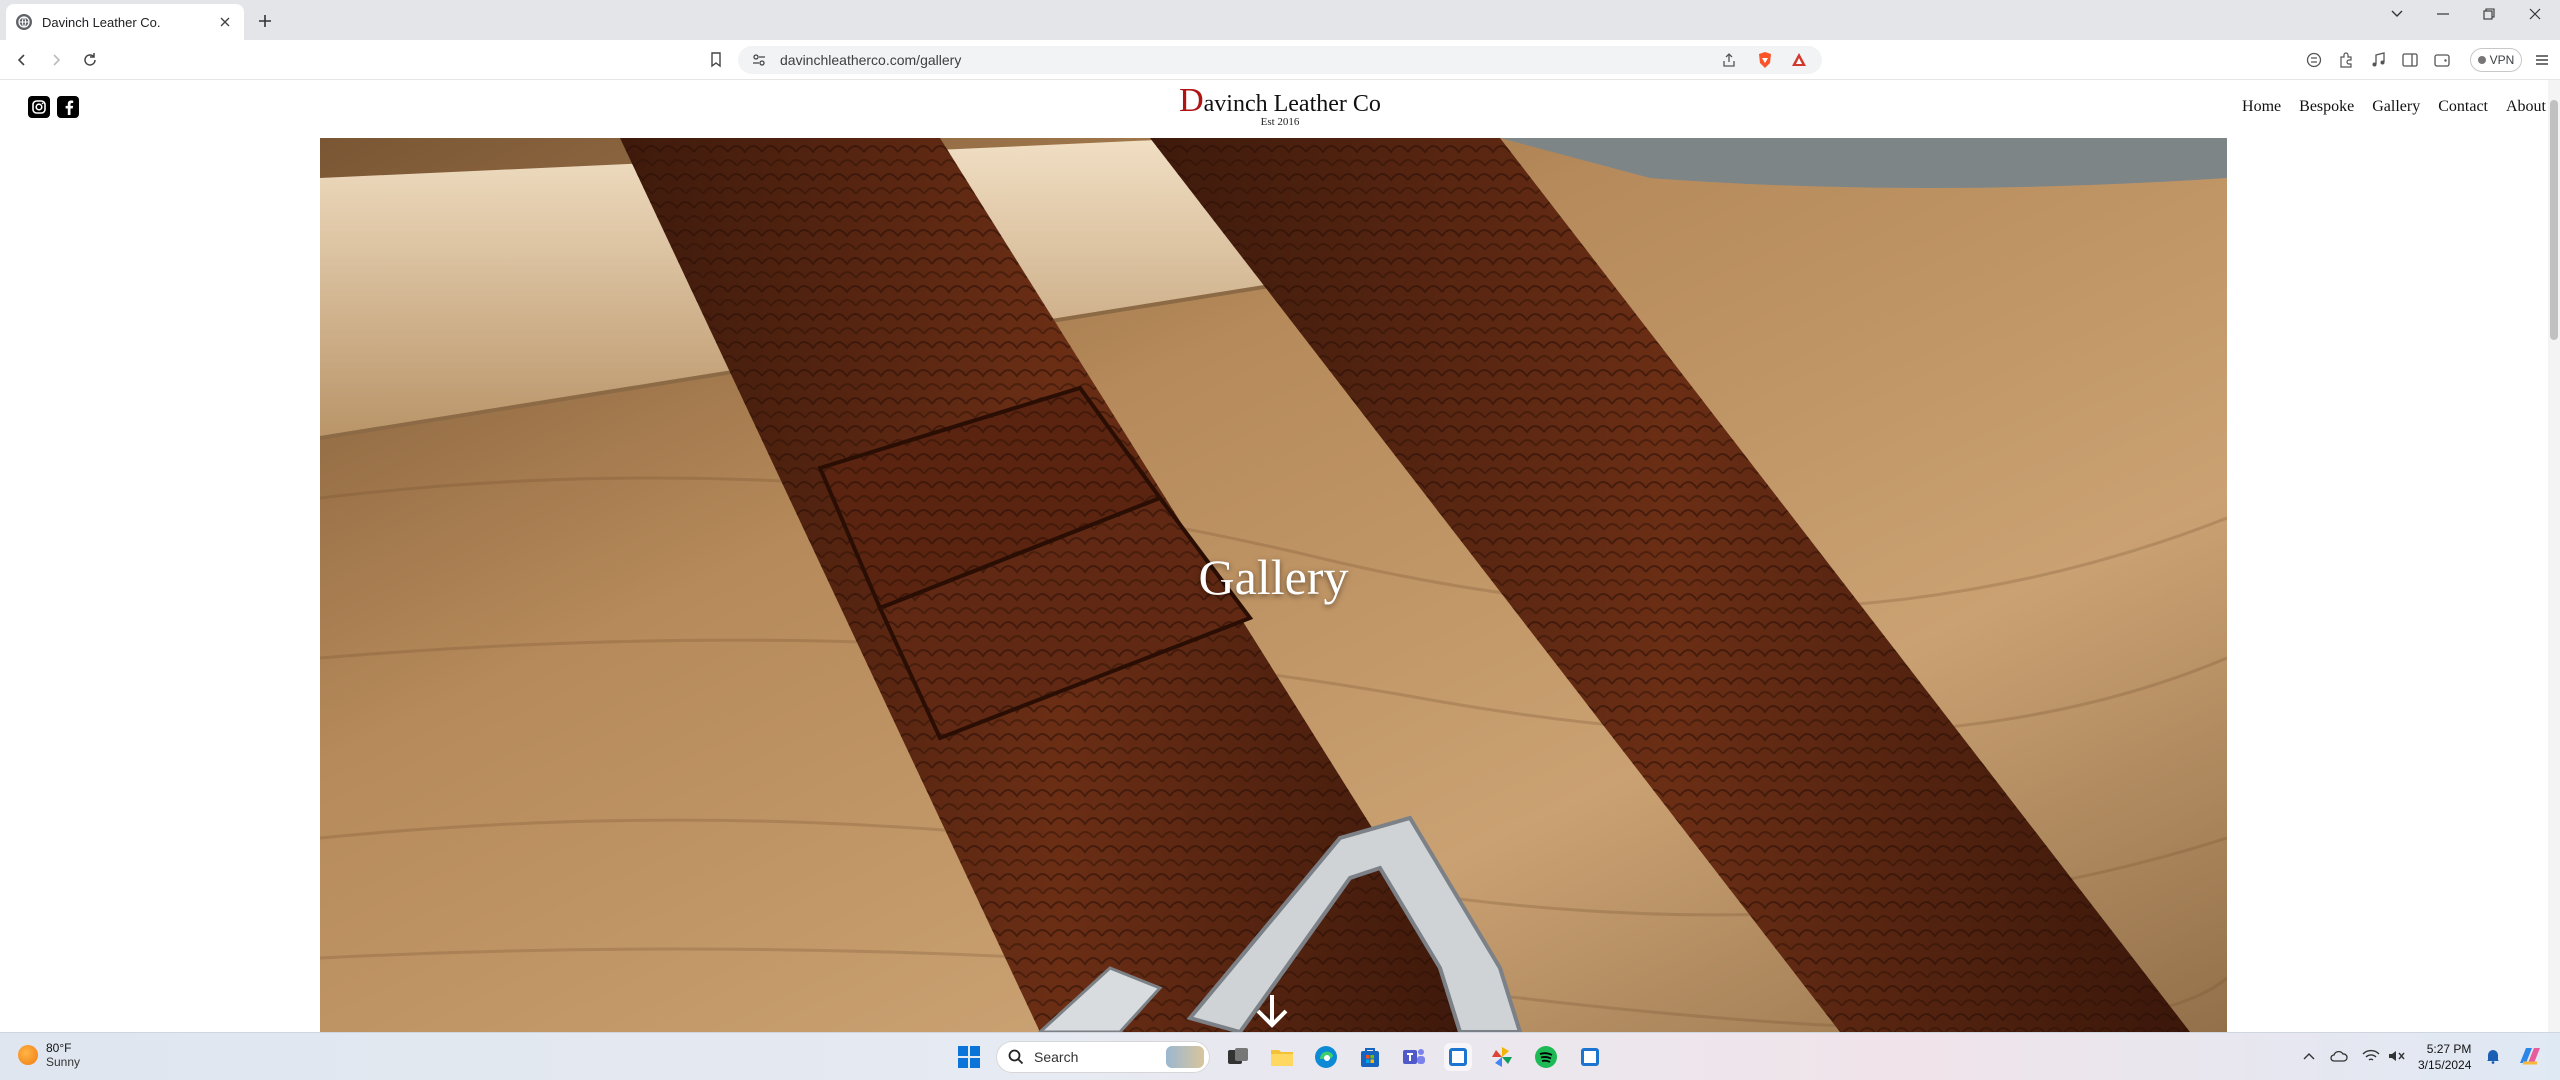 Image resolution: width=2560 pixels, height=1080 pixels. Describe the element at coordinates (969, 1057) in the screenshot. I see `windows-start-icon` at that location.